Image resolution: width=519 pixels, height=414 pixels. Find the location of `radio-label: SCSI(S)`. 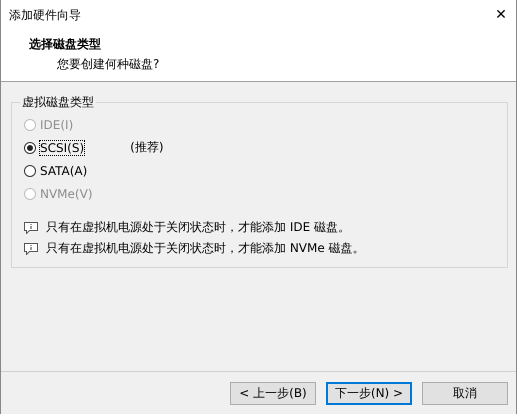

radio-label: SCSI(S) is located at coordinates (62, 147).